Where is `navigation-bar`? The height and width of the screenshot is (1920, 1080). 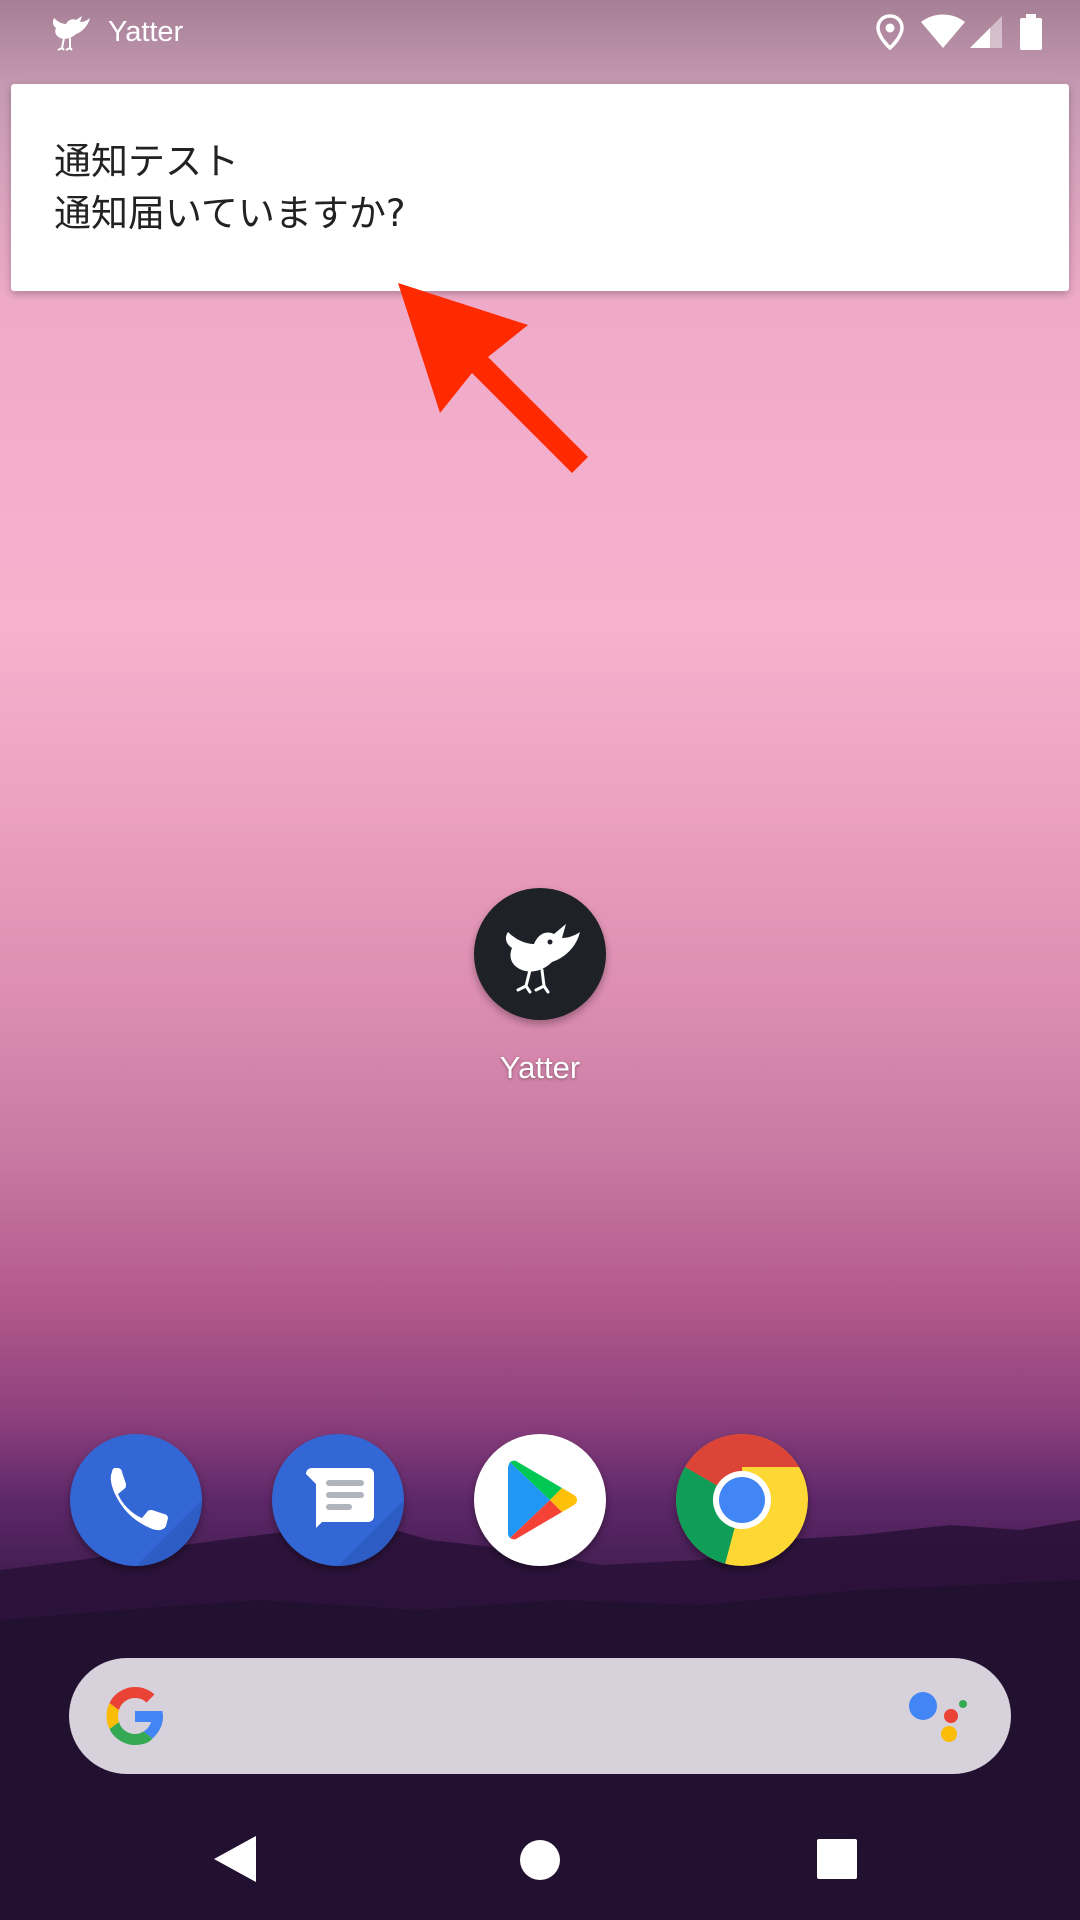 navigation-bar is located at coordinates (540, 1860).